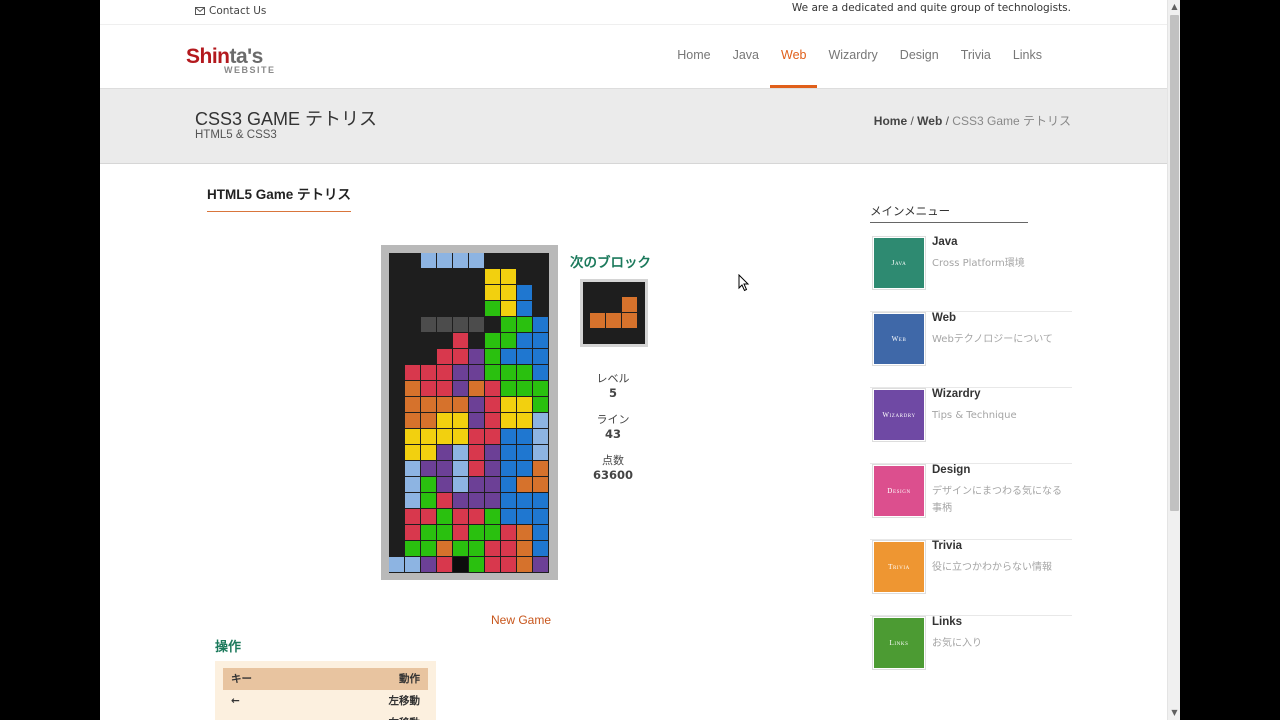  I want to click on thumb-tile: Links, so click(899, 643).